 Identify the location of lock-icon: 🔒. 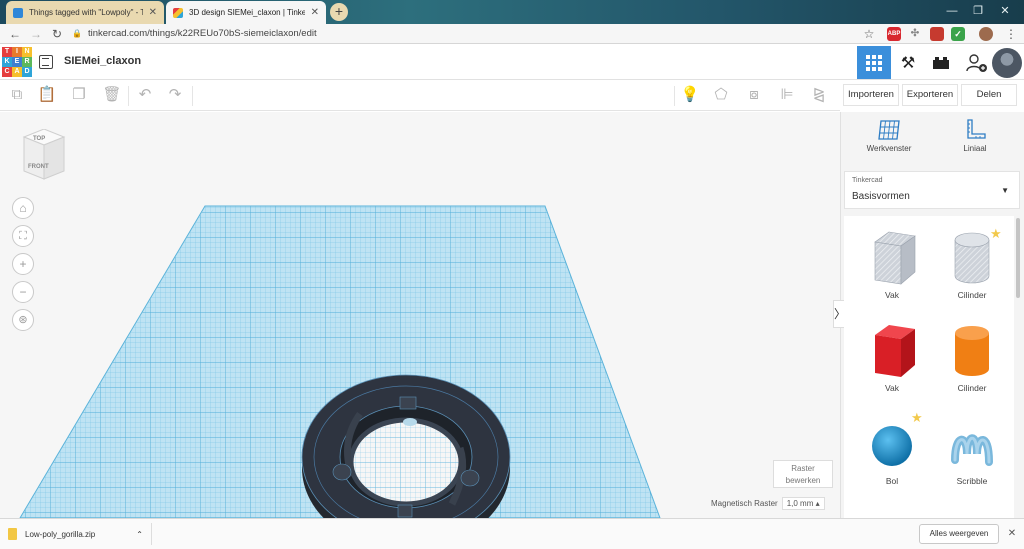
(77, 33).